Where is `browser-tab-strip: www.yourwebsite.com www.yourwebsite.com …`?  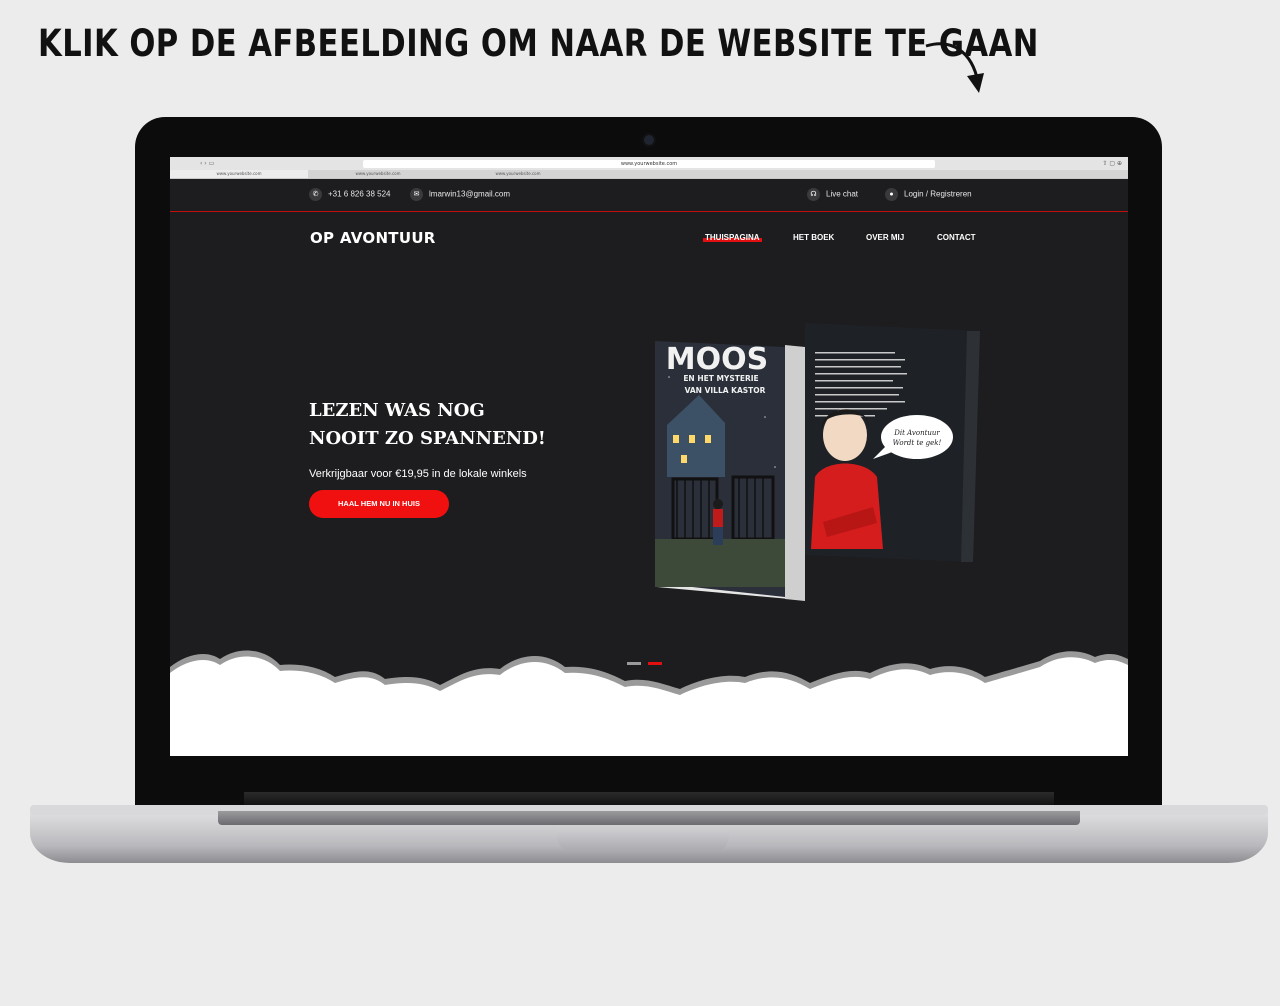 browser-tab-strip: www.yourwebsite.com www.yourwebsite.com … is located at coordinates (649, 174).